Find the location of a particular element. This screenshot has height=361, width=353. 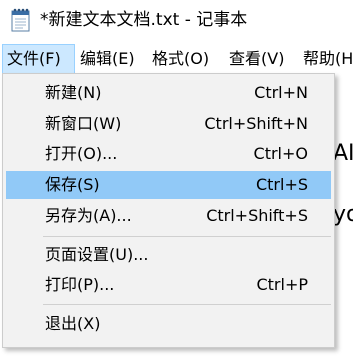

menu-bar: 文件(F) 编辑(E) 格式(O) 查看(V) 帮助(H is located at coordinates (176, 59).